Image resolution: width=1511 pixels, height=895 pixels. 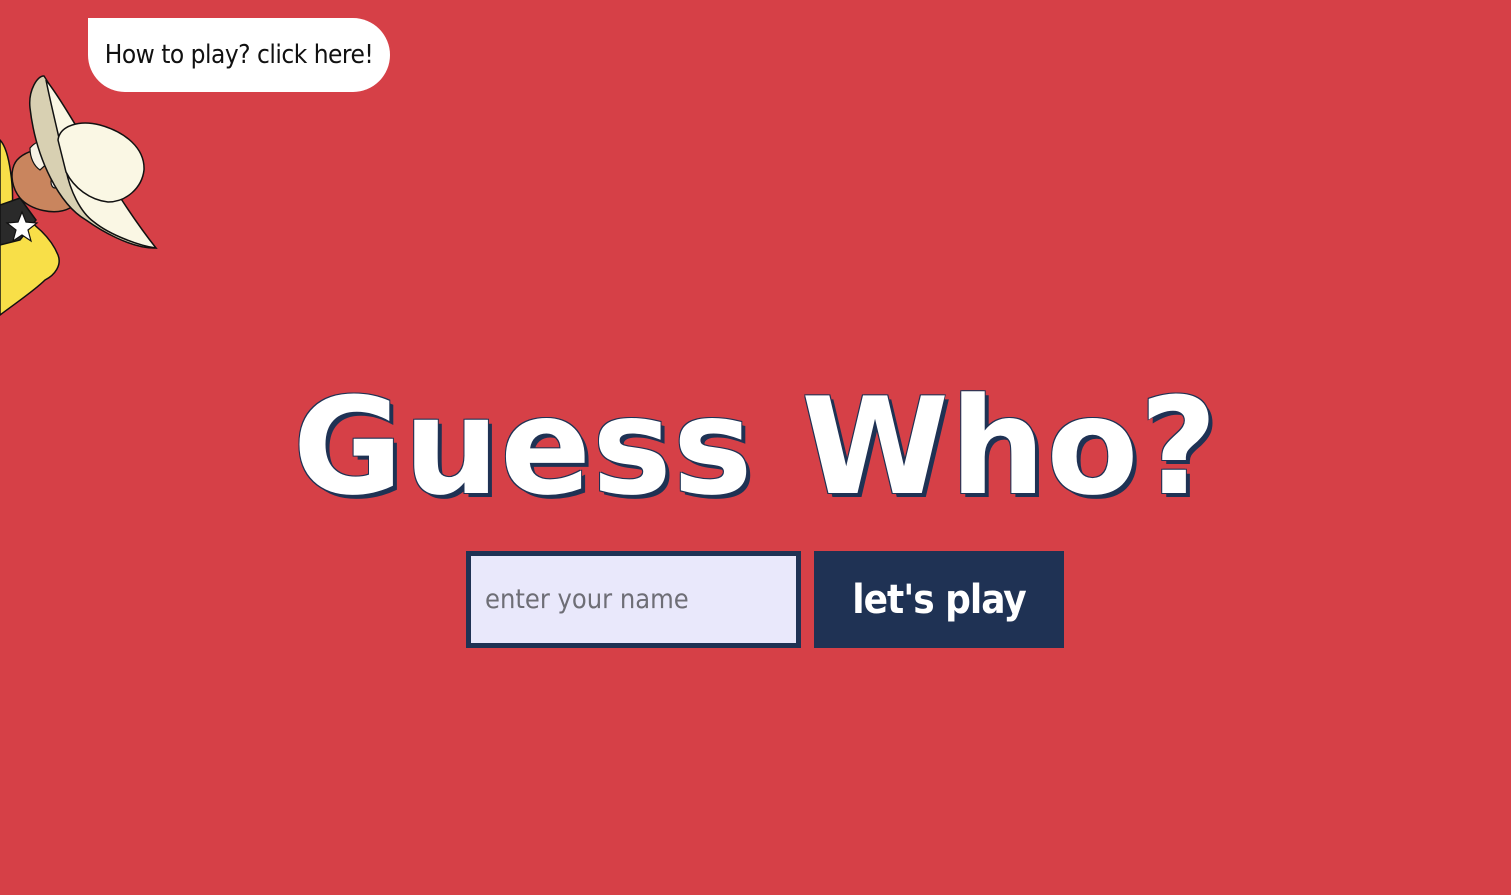 I want to click on name-input, so click(x=633, y=599).